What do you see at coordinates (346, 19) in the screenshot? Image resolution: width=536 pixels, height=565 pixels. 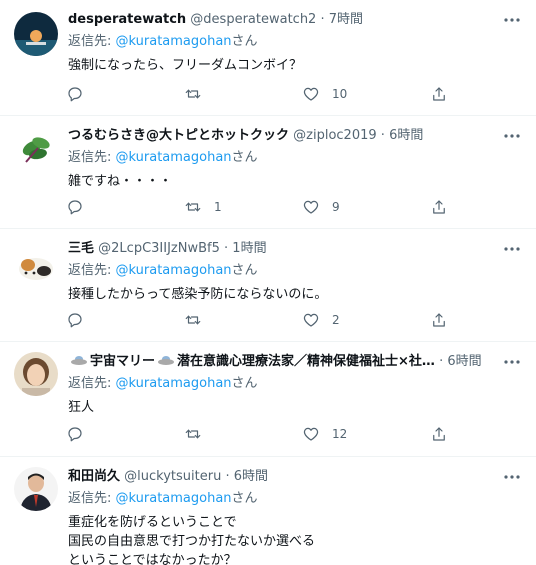 I see `timestamp: 7時間` at bounding box center [346, 19].